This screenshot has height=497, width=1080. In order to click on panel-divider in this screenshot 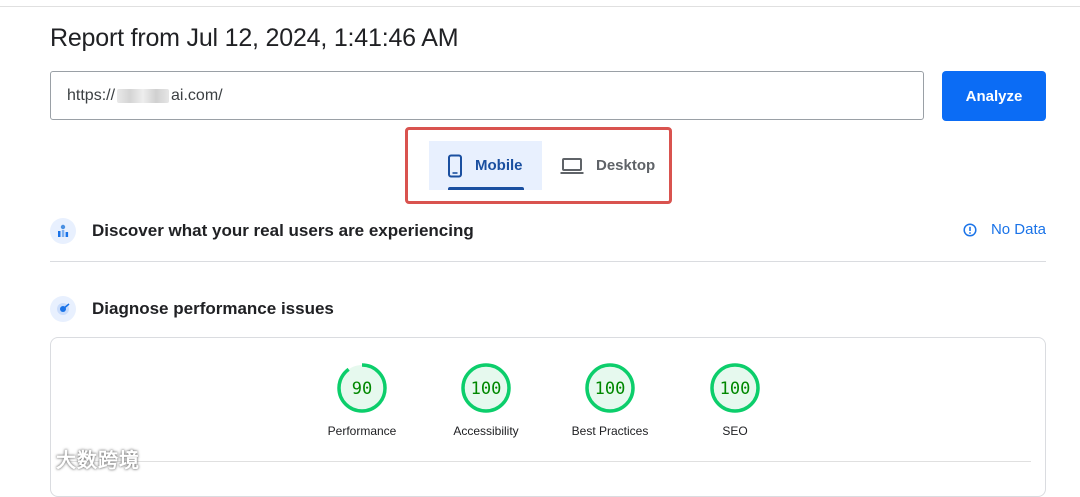, I will do `click(548, 461)`.